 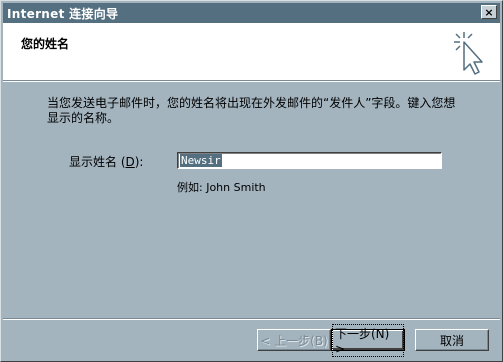 I want to click on example-text: 例如: John Smith, so click(x=221, y=187).